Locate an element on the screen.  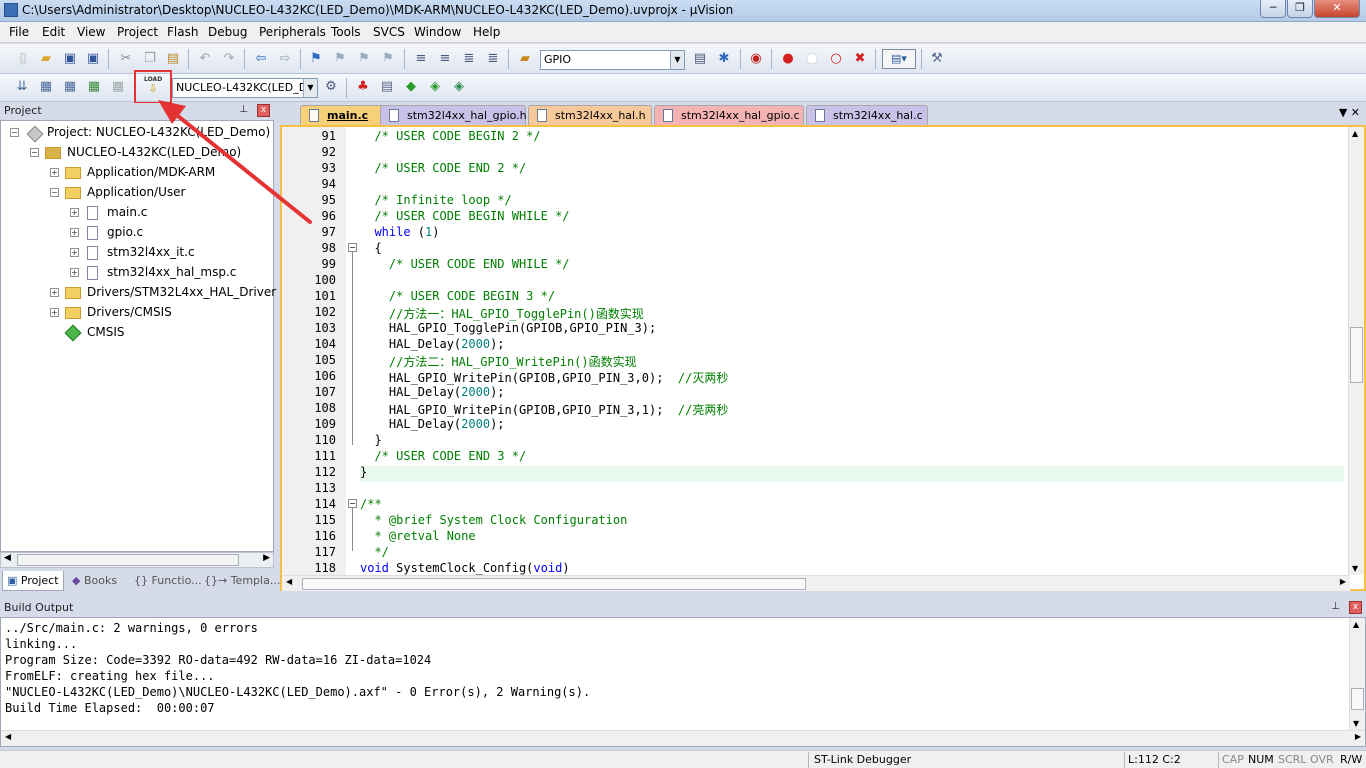
menu-view: View is located at coordinates (91, 32).